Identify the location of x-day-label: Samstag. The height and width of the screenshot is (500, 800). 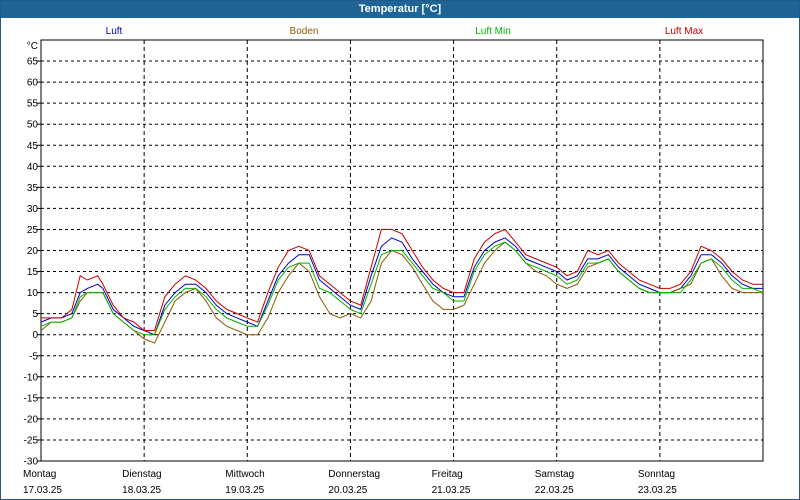
(554, 474).